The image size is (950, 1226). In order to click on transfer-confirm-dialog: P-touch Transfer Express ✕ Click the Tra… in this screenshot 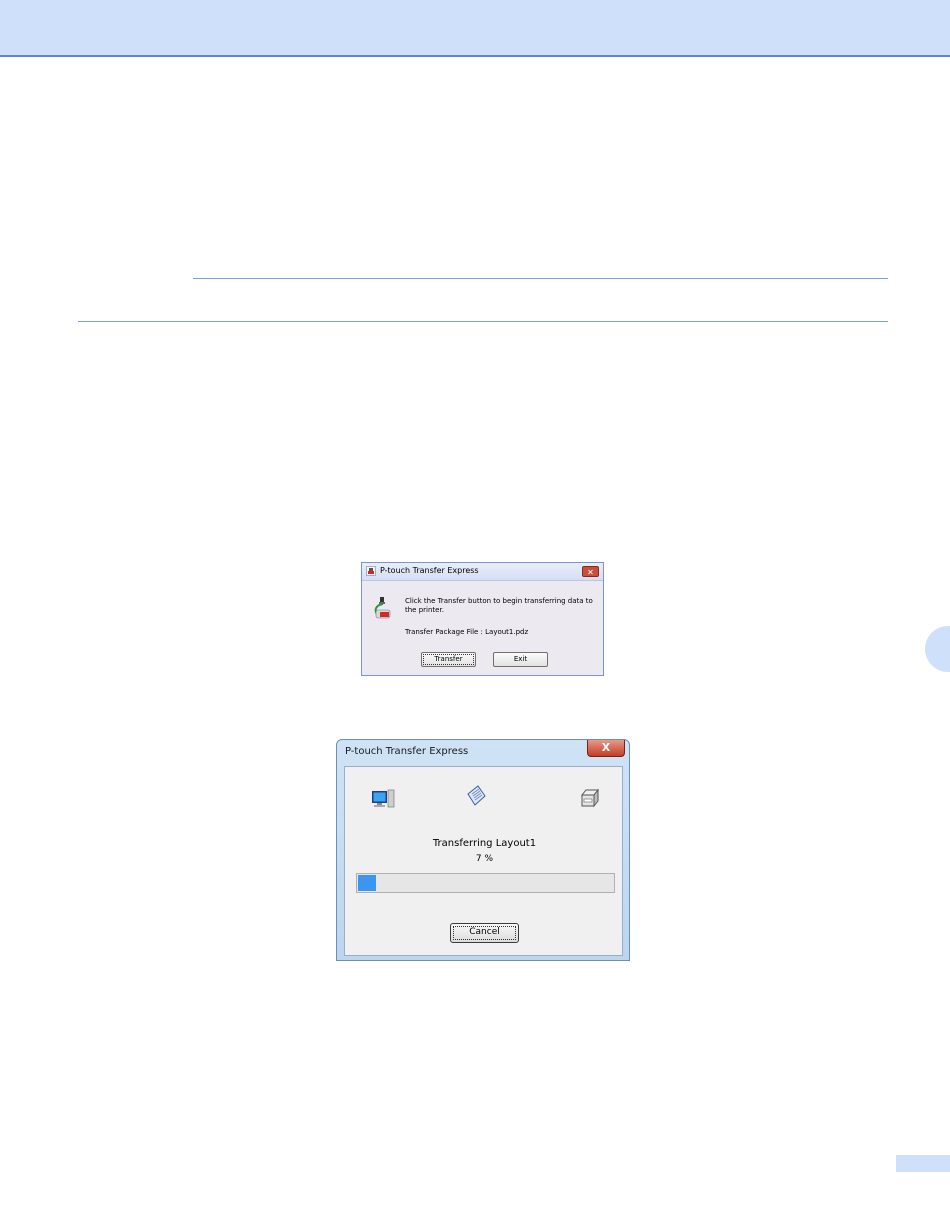, I will do `click(482, 619)`.